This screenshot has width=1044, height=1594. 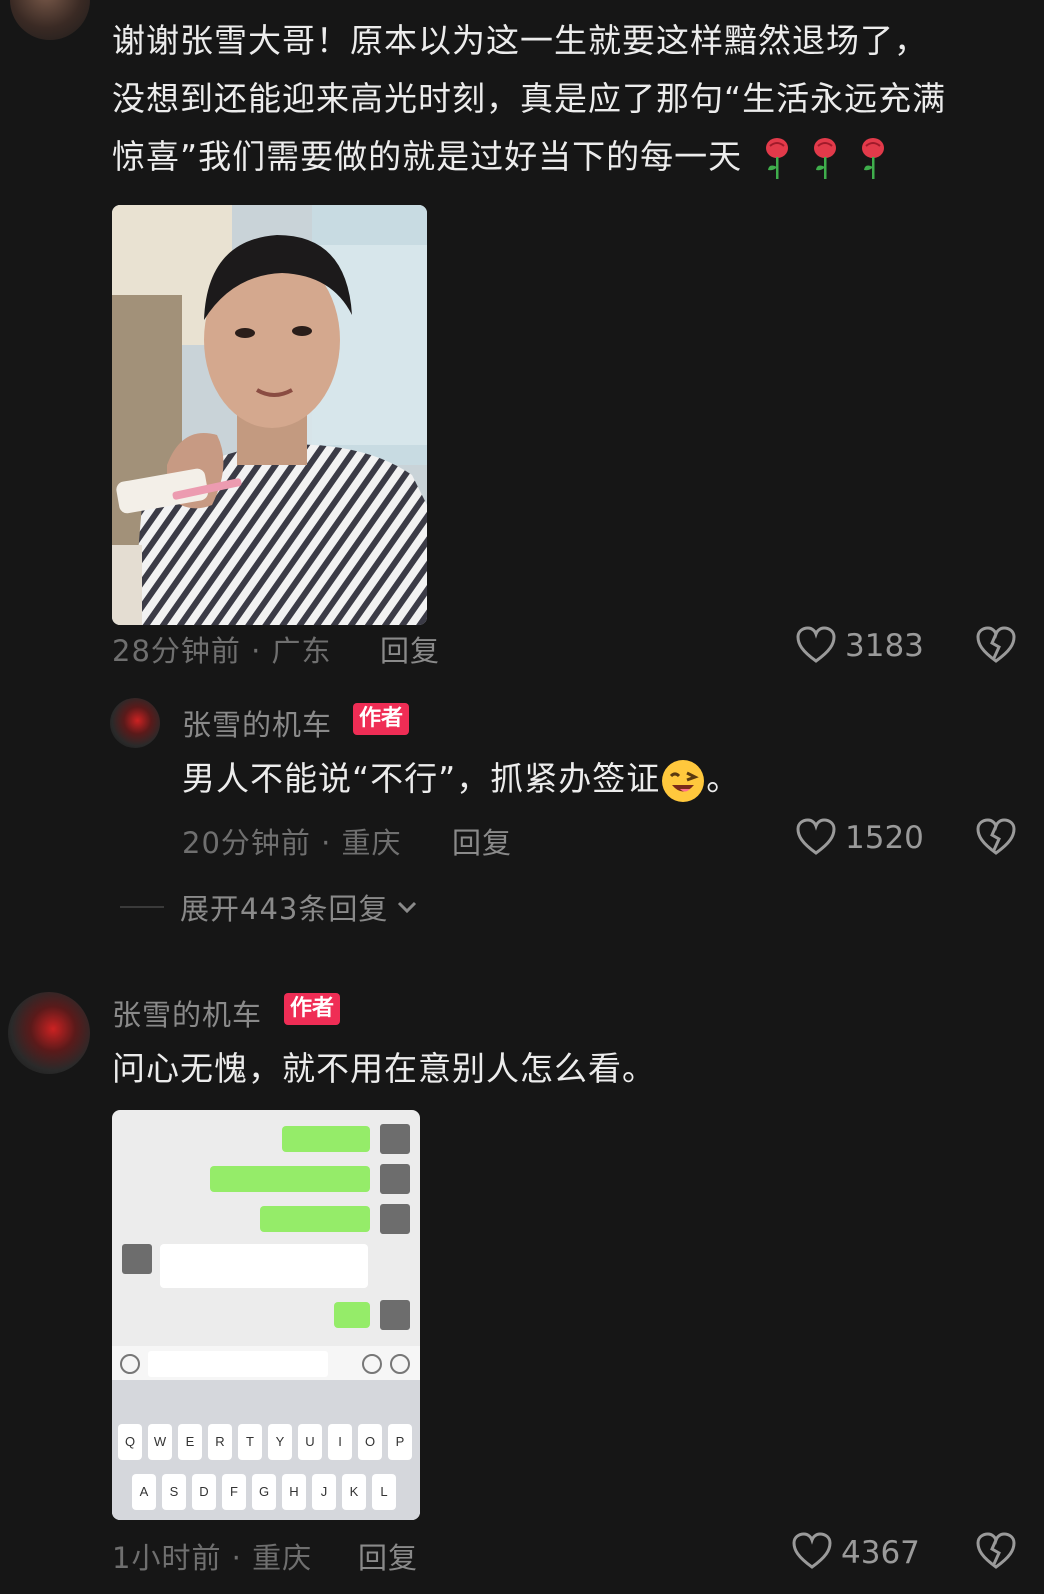 What do you see at coordinates (384, 1492) in the screenshot?
I see `keyboard-key: L` at bounding box center [384, 1492].